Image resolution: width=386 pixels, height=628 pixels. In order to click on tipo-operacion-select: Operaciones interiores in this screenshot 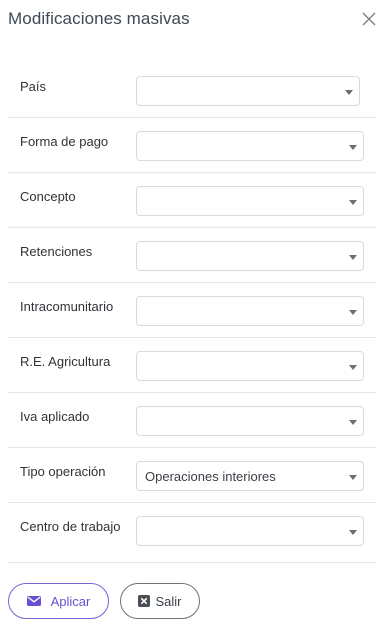, I will do `click(250, 476)`.